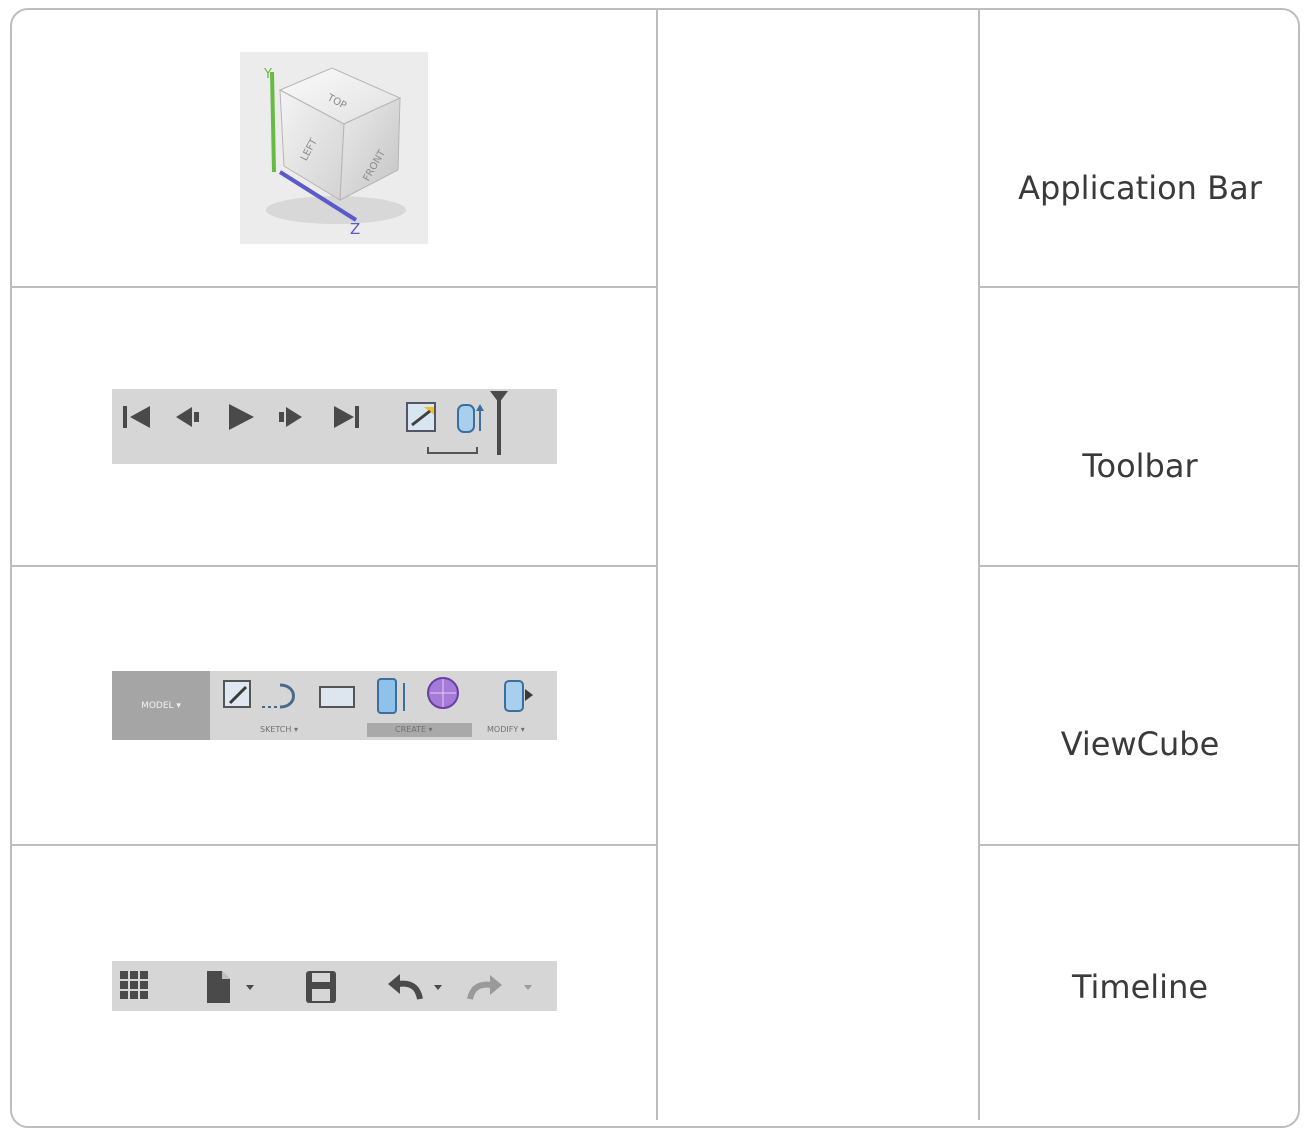 The height and width of the screenshot is (1128, 1304). I want to click on press-pull-icon, so click(518, 696).